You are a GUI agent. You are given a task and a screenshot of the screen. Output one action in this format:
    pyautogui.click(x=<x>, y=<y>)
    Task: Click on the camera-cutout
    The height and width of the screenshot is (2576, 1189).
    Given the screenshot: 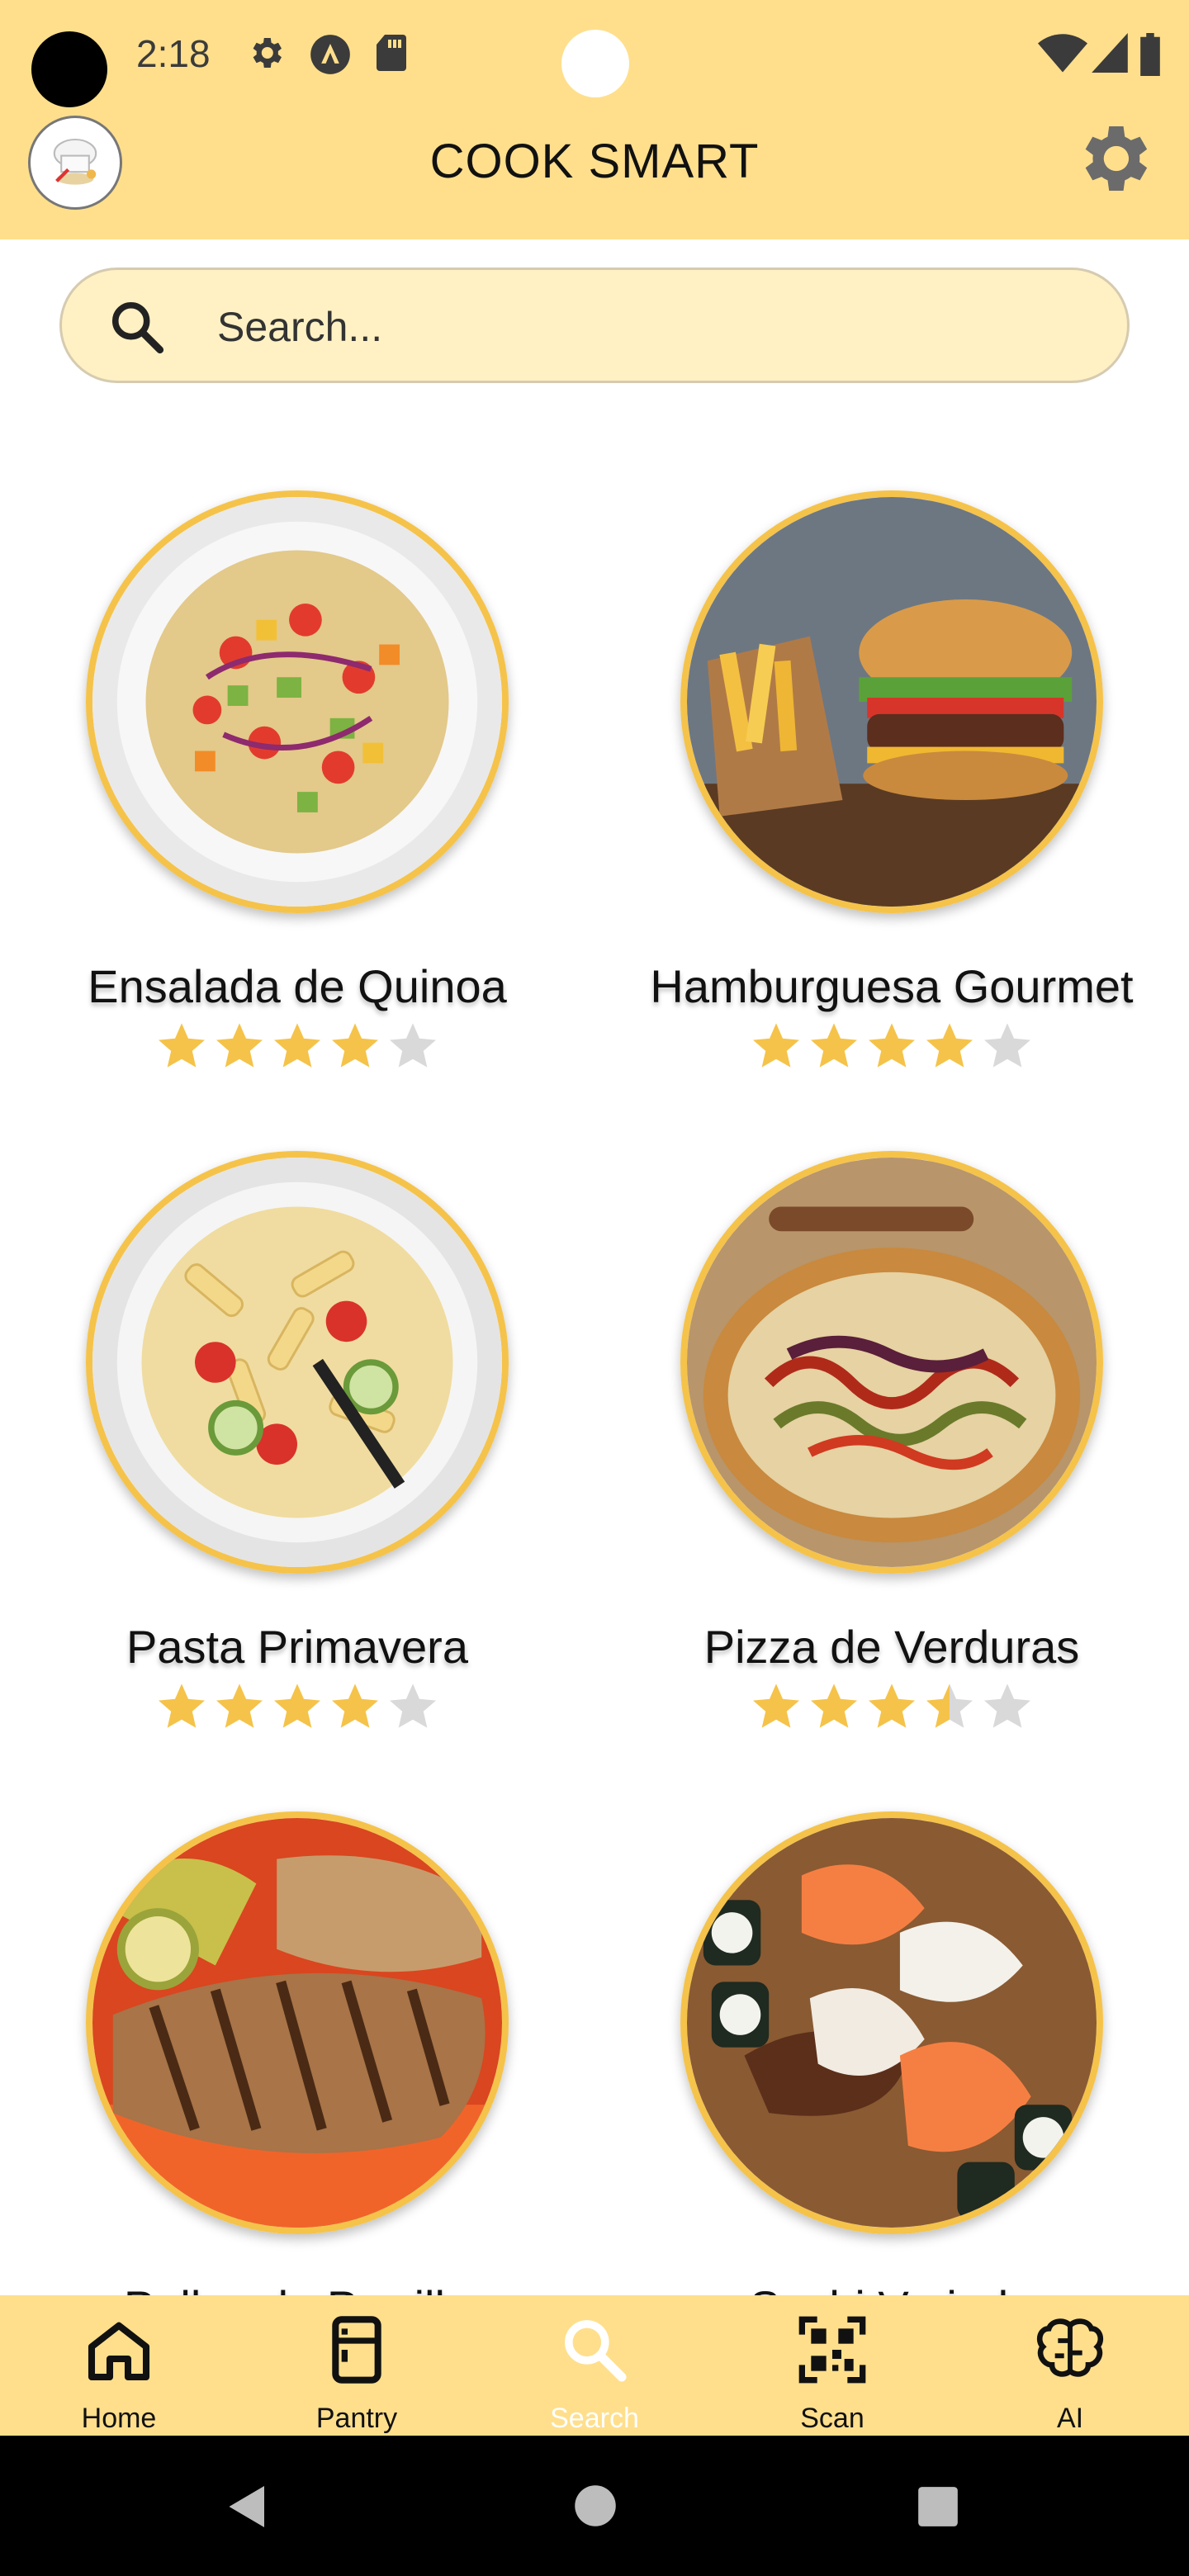 What is the action you would take?
    pyautogui.click(x=69, y=69)
    